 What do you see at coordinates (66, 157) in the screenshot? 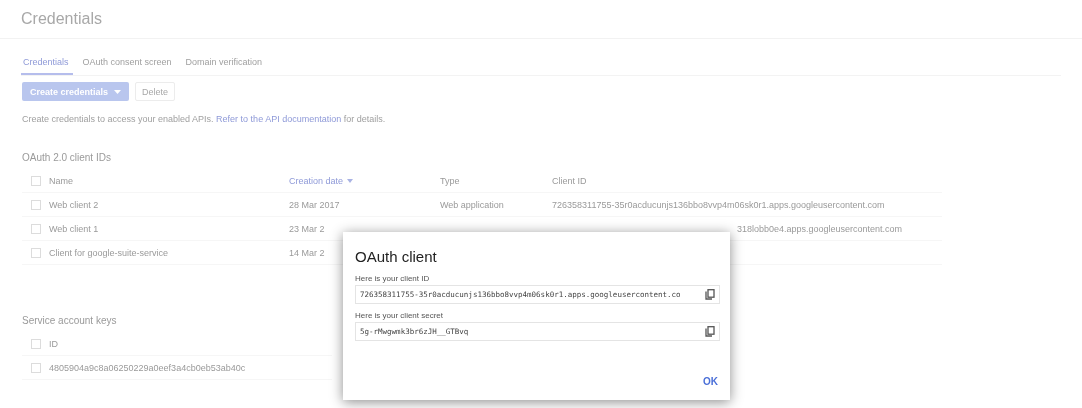
I see `section-title: OAuth 2.0 client IDs` at bounding box center [66, 157].